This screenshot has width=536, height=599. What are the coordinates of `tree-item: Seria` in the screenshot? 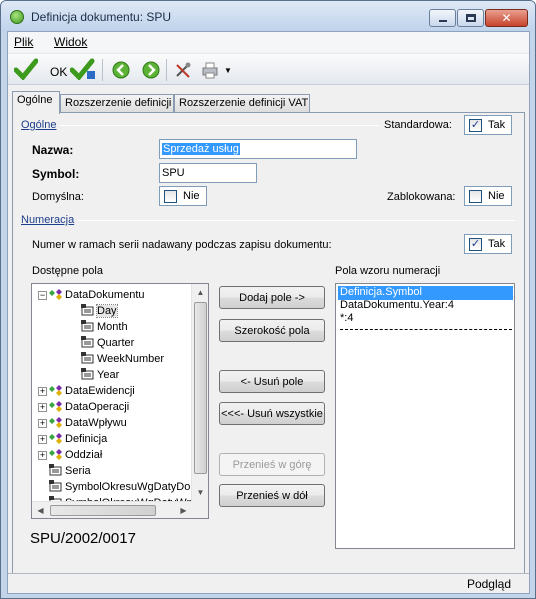 It's located at (64, 471).